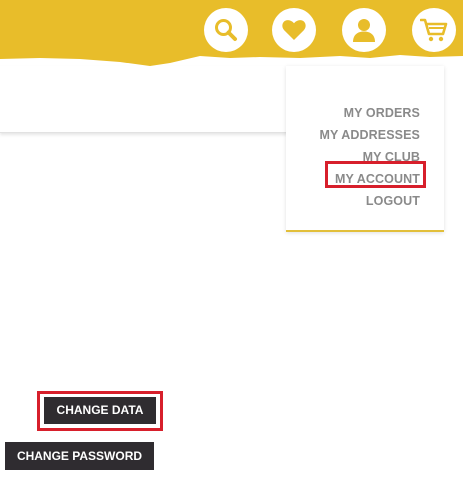  Describe the element at coordinates (375, 174) in the screenshot. I see `my-account-highlight` at that location.